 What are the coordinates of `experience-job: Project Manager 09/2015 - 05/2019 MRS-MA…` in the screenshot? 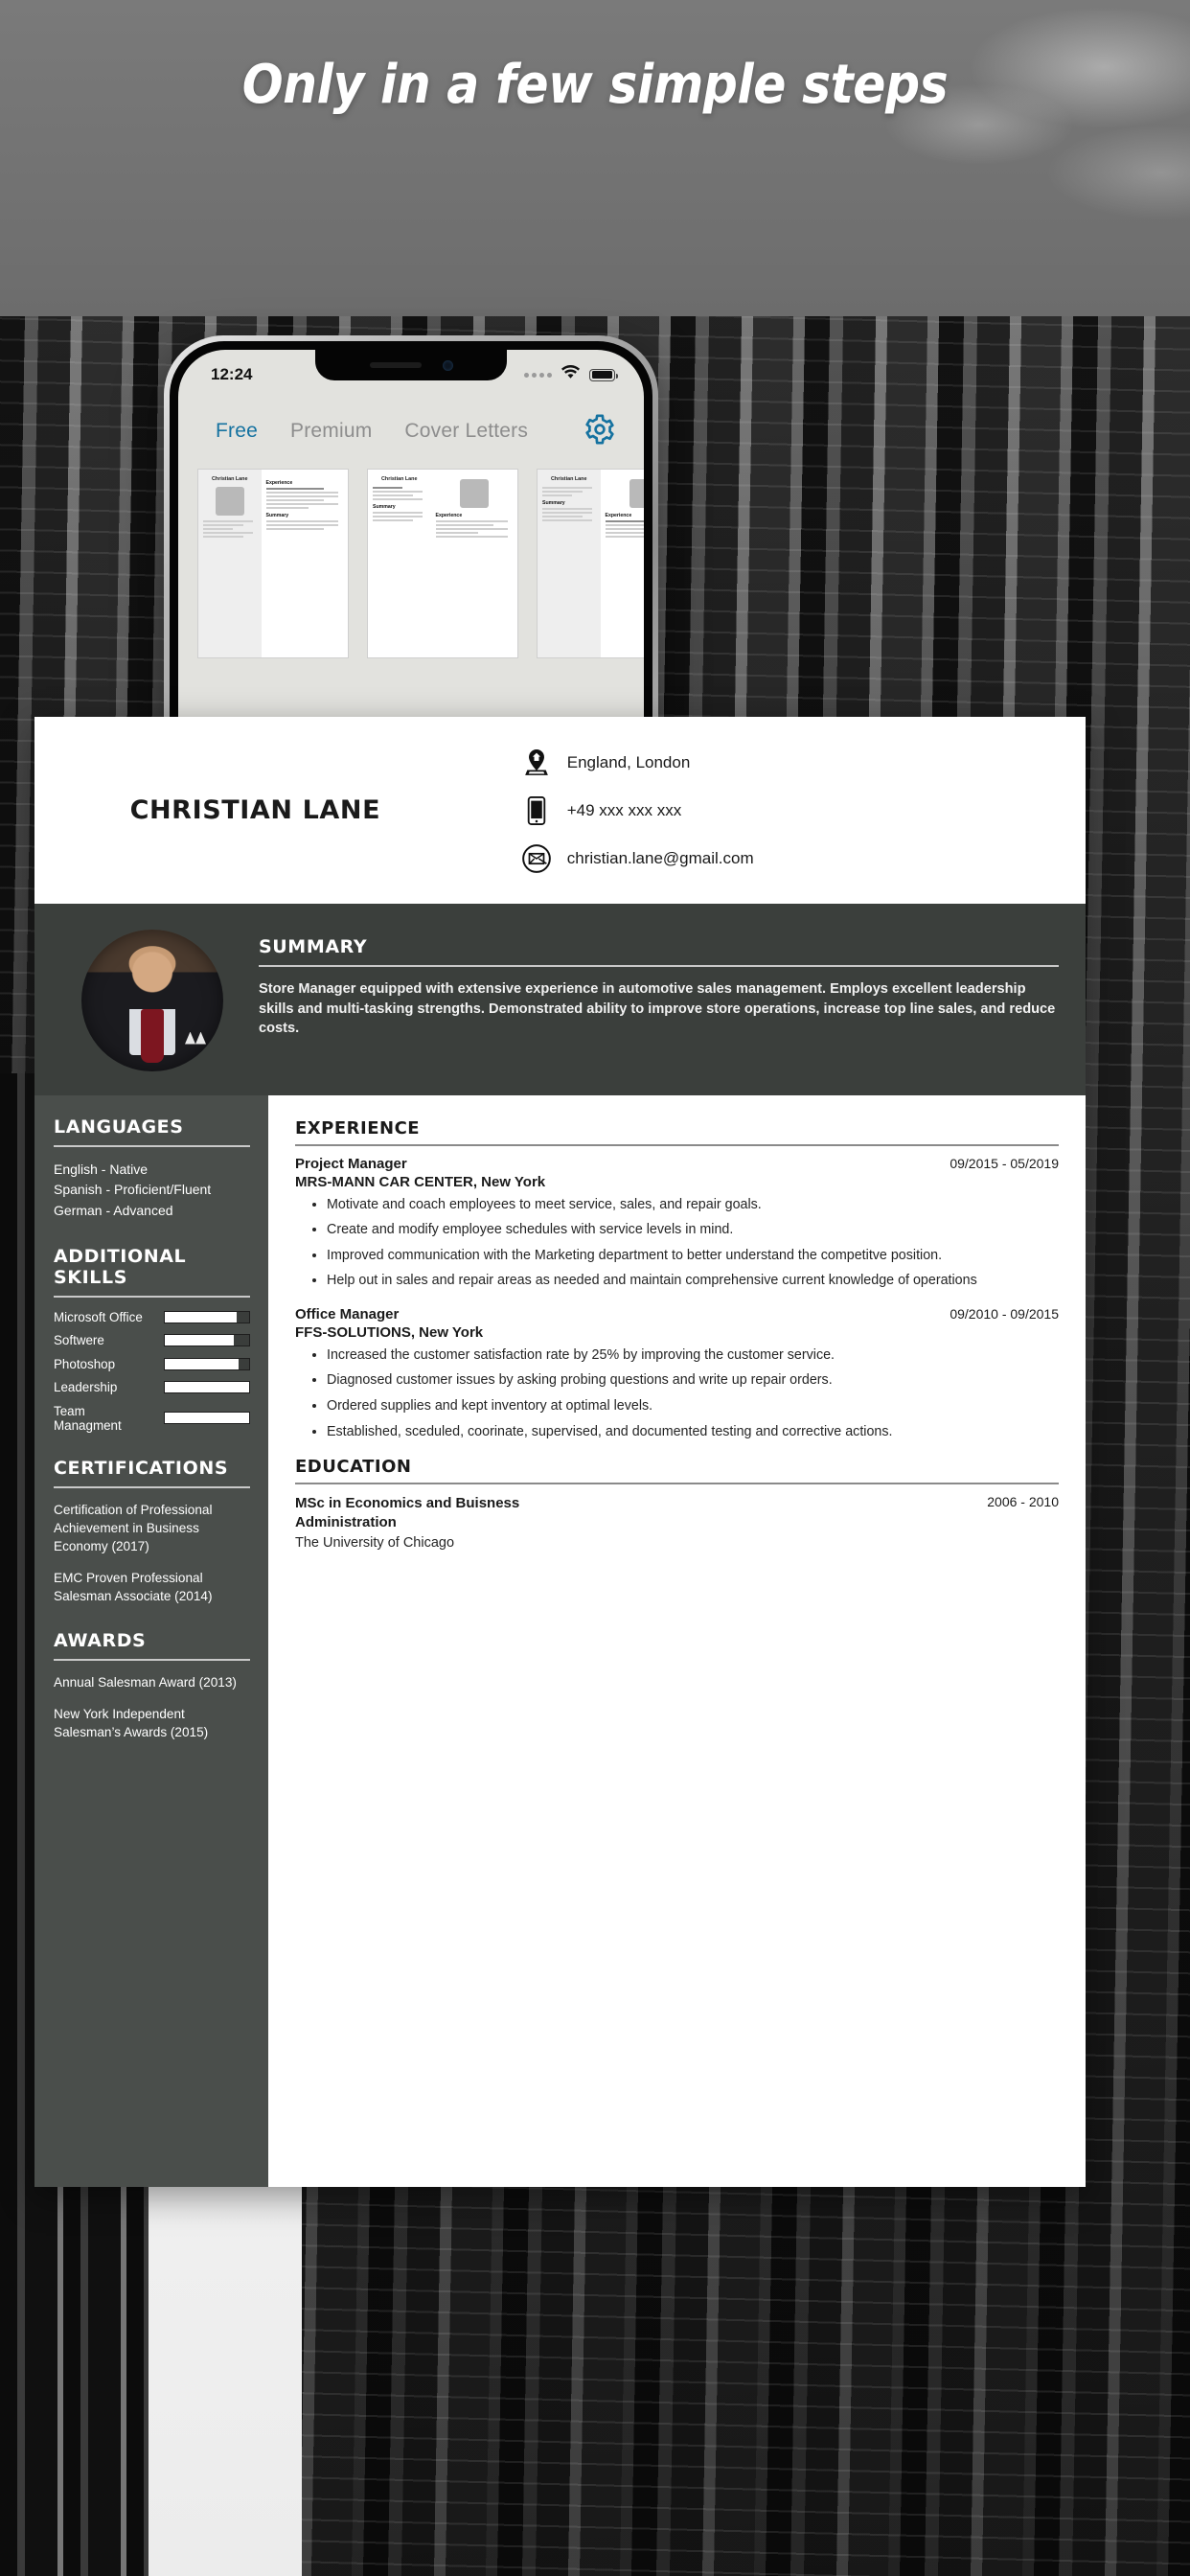 It's located at (677, 1223).